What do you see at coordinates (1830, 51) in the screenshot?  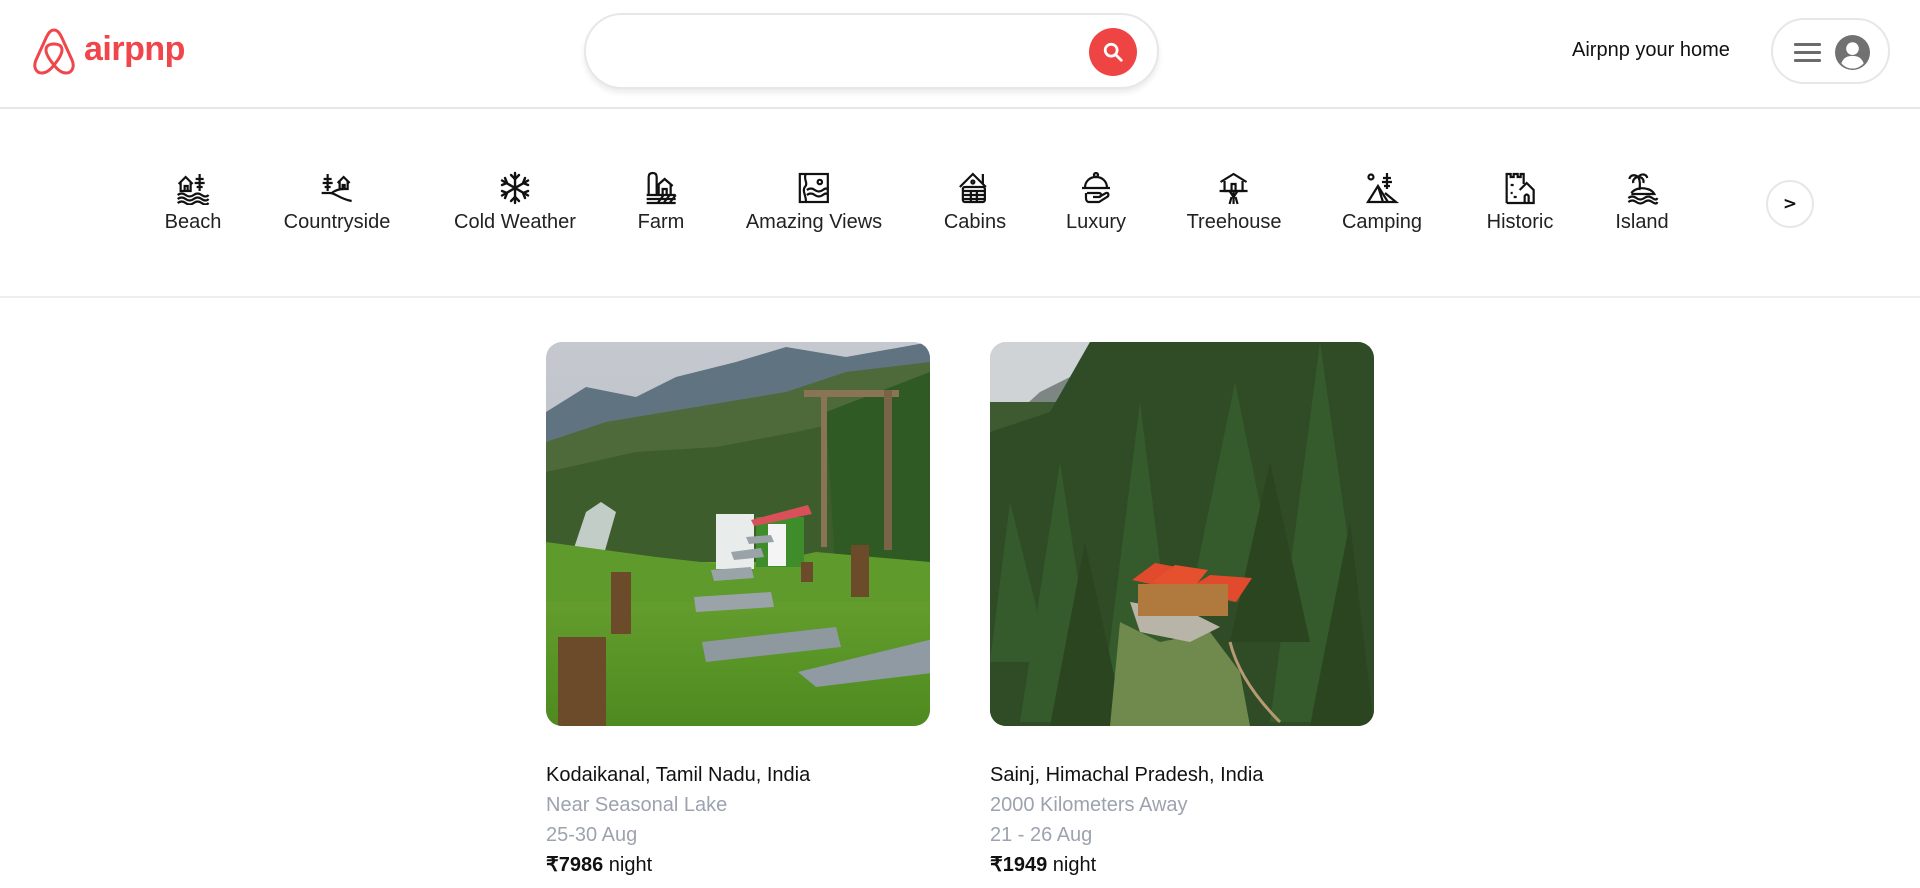 I see `user-menu-button` at bounding box center [1830, 51].